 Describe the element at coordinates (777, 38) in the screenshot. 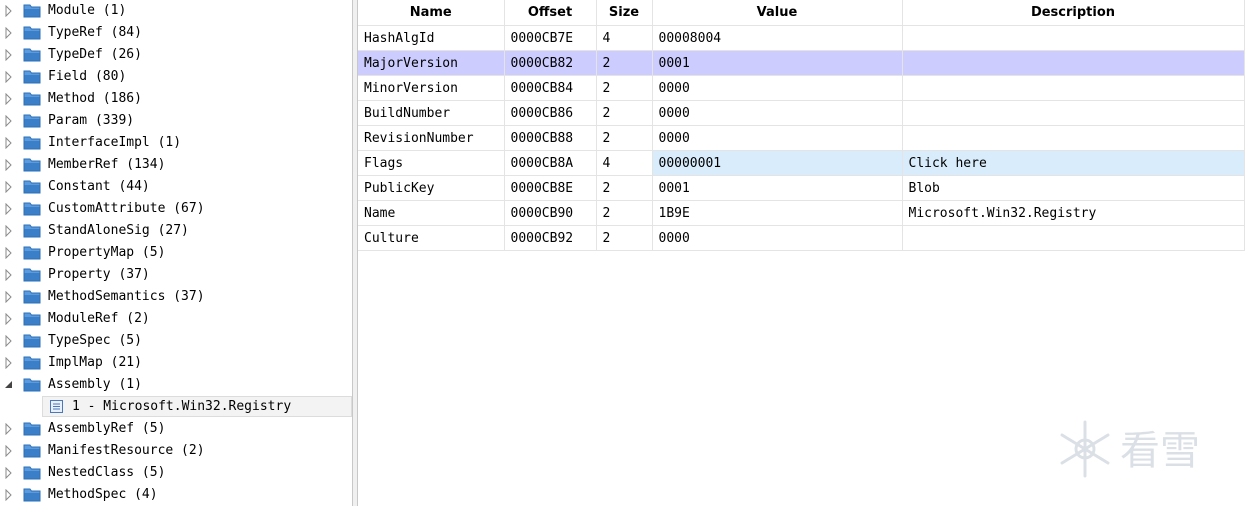

I see `cell-value: 00008004` at that location.